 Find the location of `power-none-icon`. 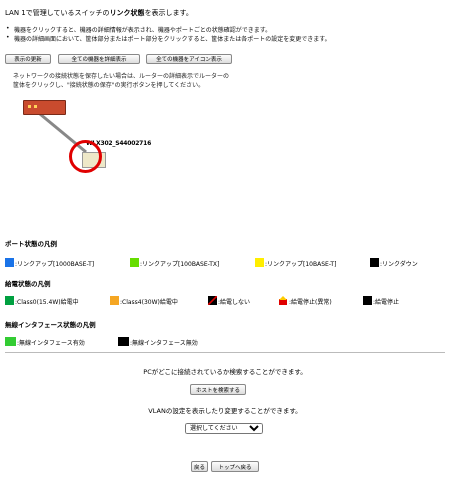

power-none-icon is located at coordinates (212, 300).